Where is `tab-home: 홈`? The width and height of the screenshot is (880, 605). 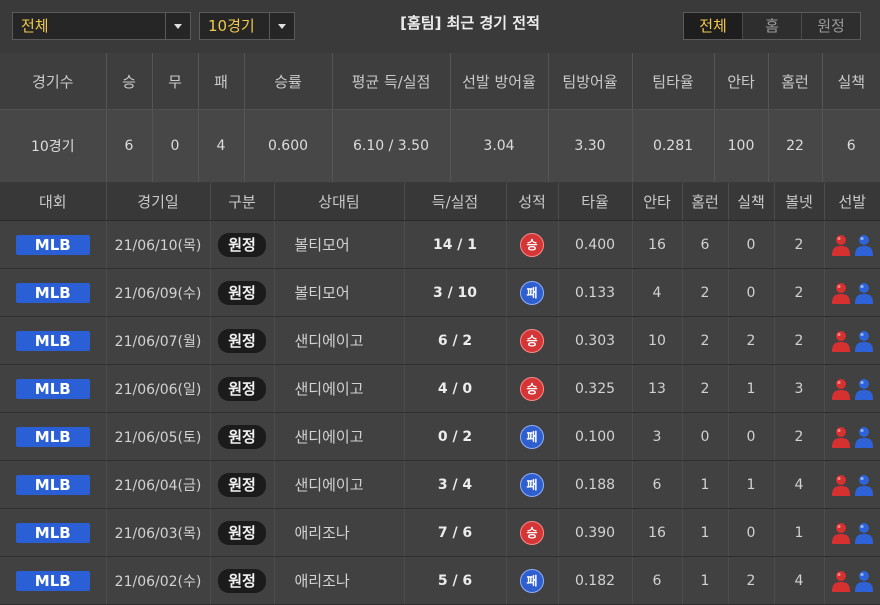
tab-home: 홈 is located at coordinates (771, 26).